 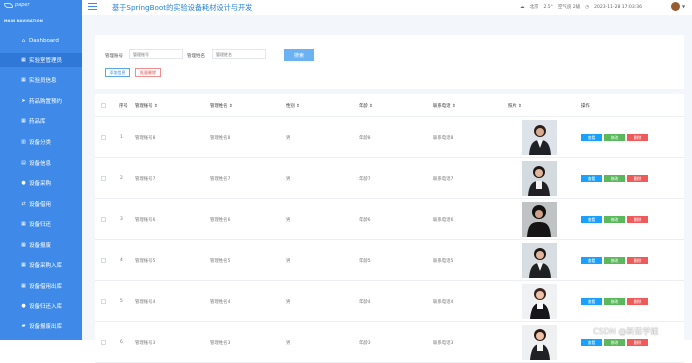 What do you see at coordinates (92, 6) in the screenshot?
I see `menu-toggle-icon` at bounding box center [92, 6].